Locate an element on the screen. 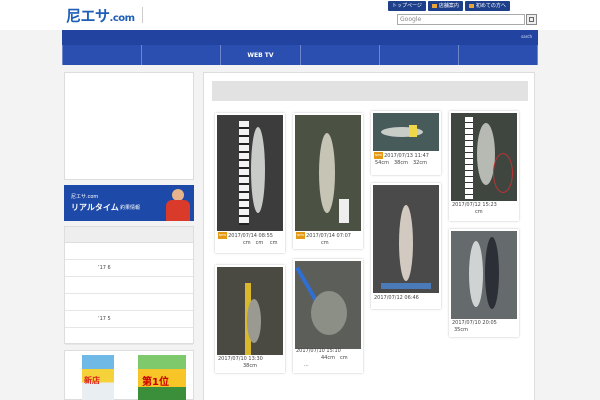 The width and height of the screenshot is (600, 400). sidebar-widget is located at coordinates (129, 126).